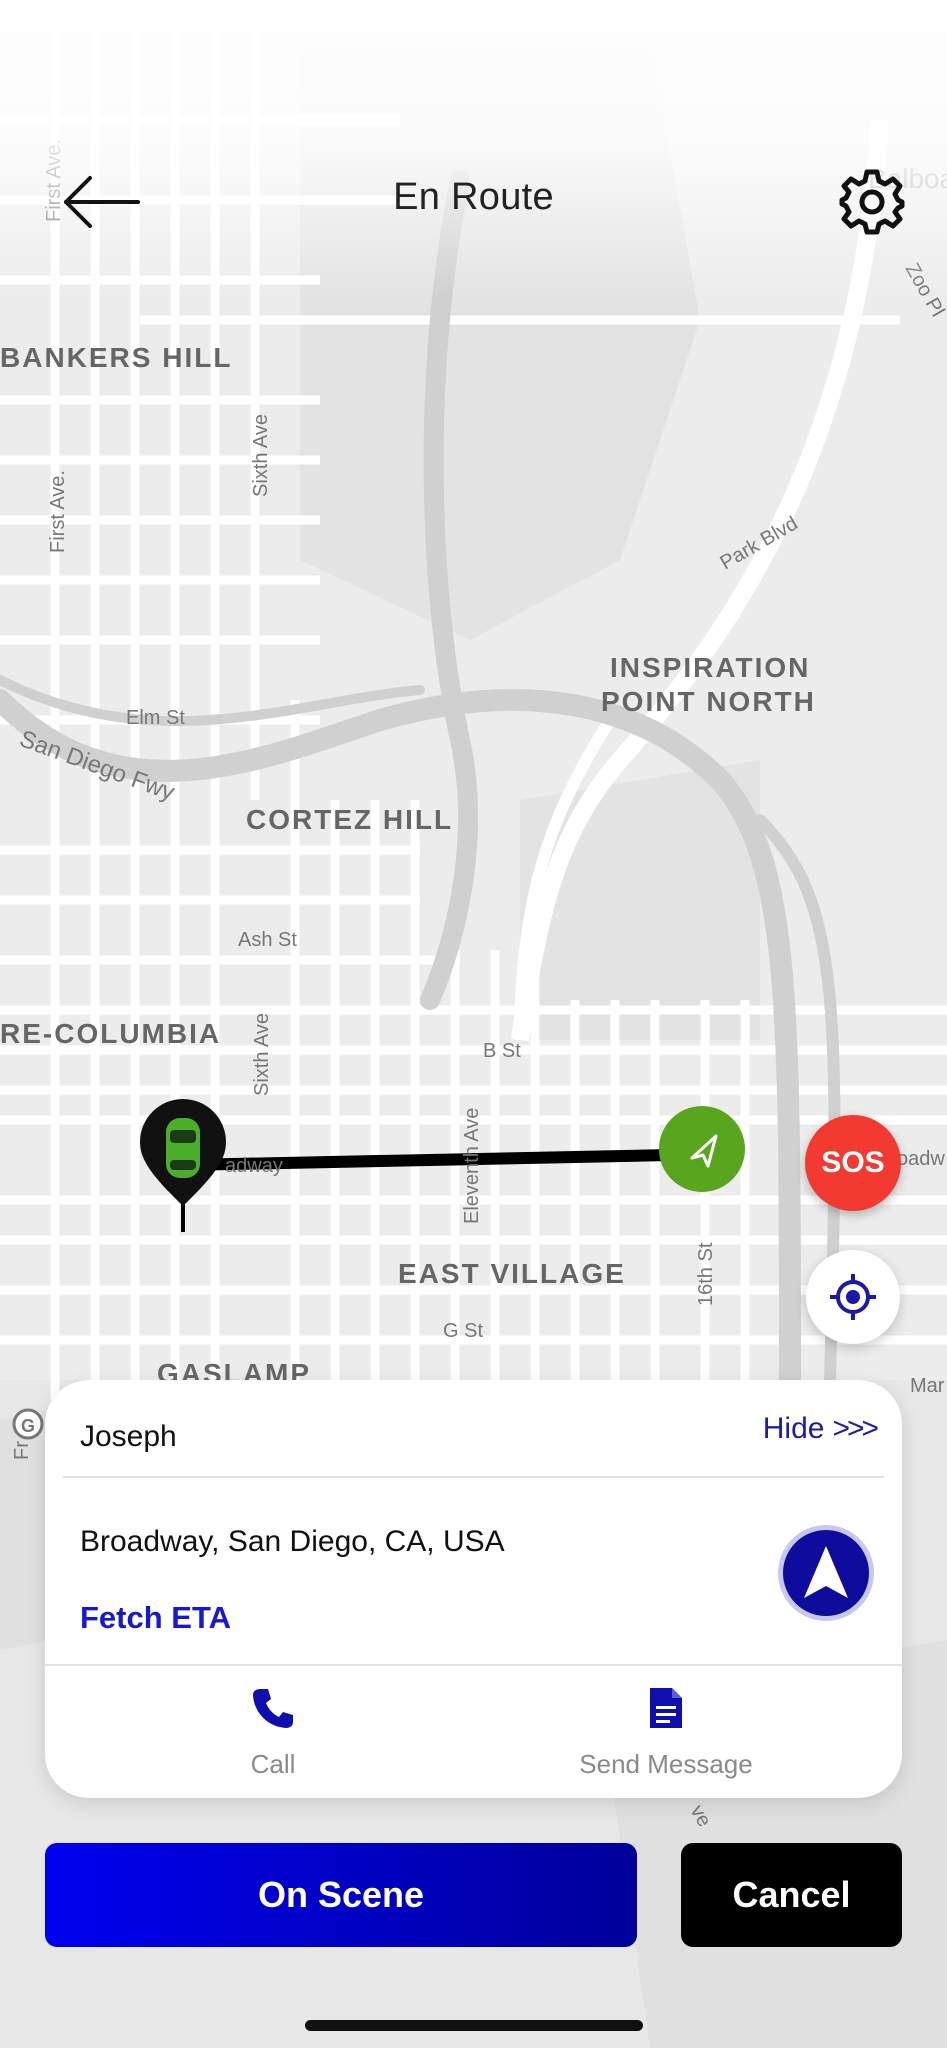 The height and width of the screenshot is (2048, 947). I want to click on map-label-b-st: B St, so click(502, 1051).